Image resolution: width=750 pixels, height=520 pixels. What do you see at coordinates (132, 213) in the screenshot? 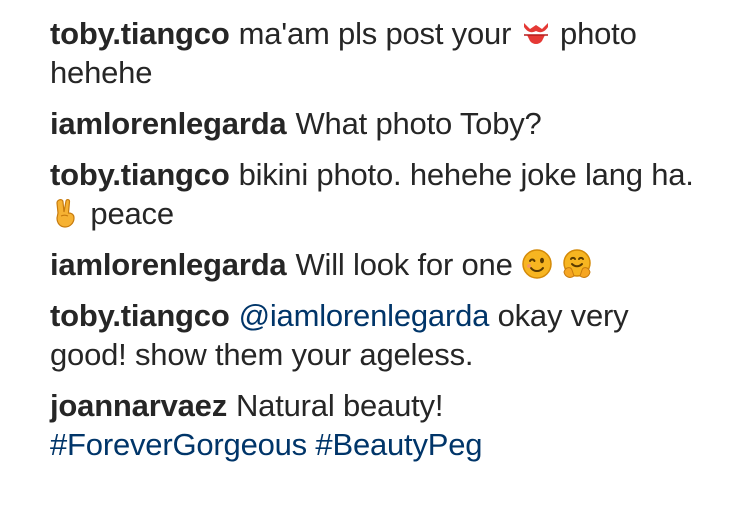
I see `comment-text: peace` at bounding box center [132, 213].